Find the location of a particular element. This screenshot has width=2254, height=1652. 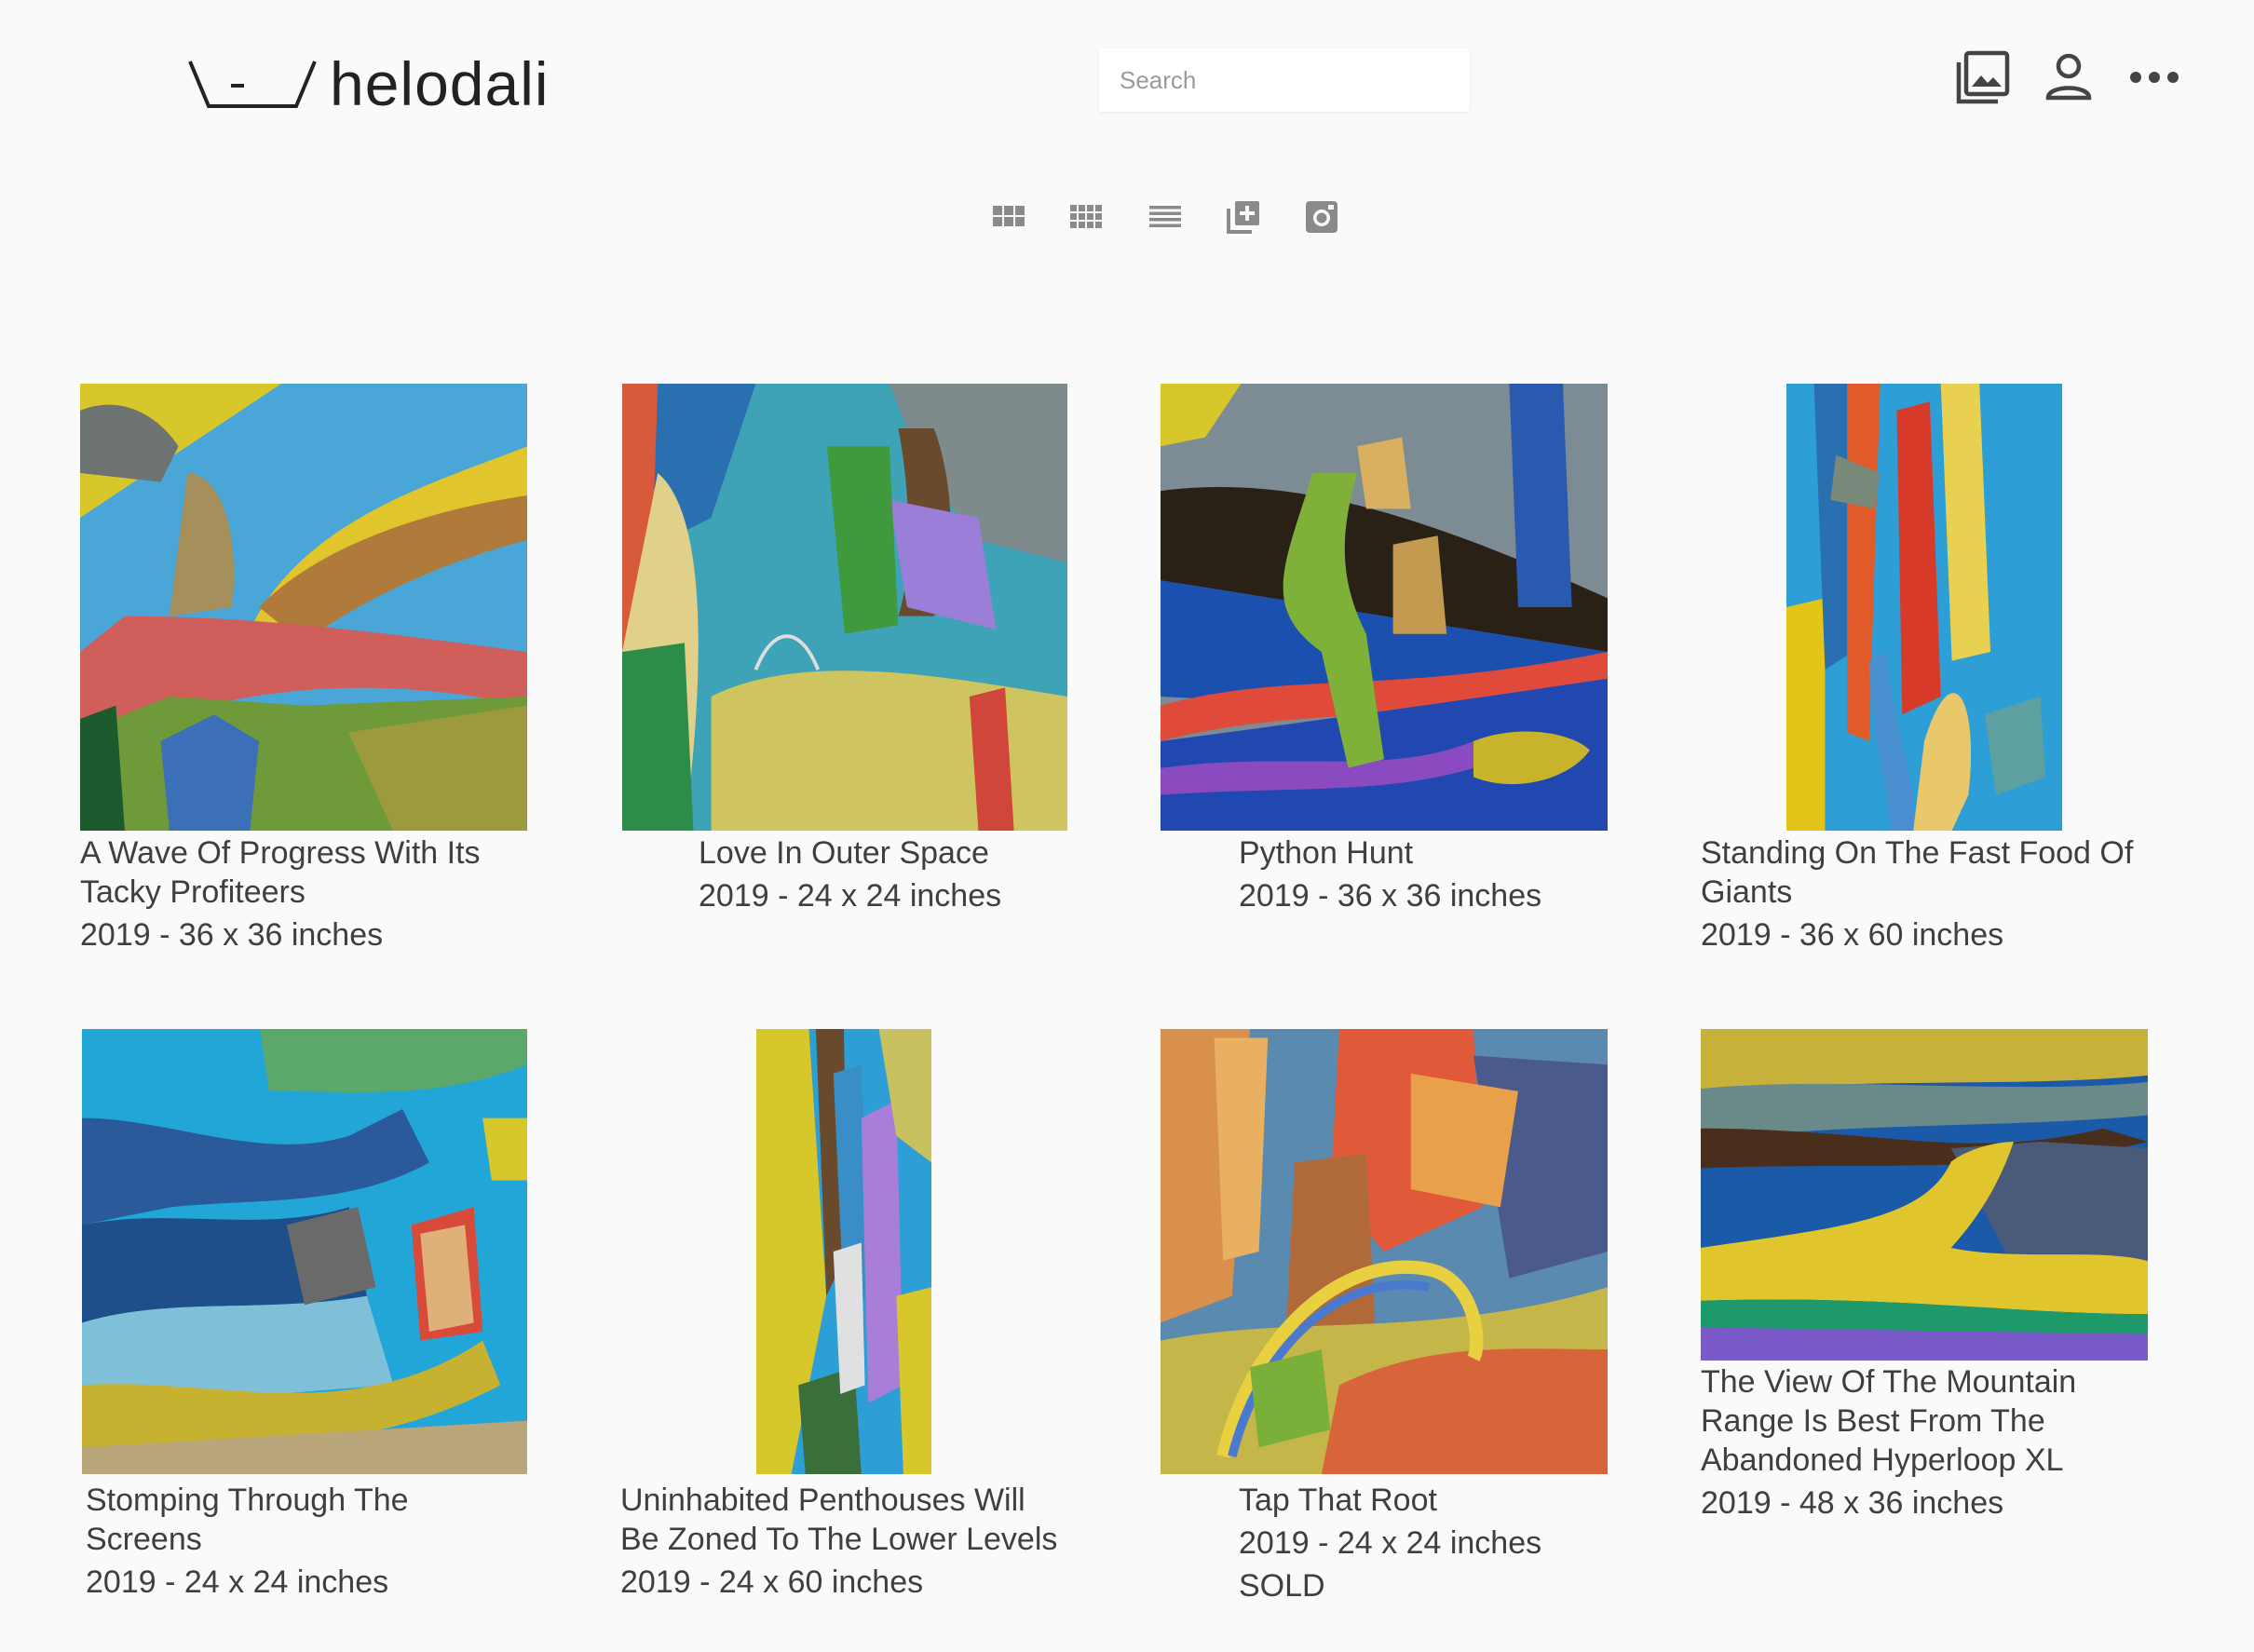

instagram-icon is located at coordinates (1321, 217).